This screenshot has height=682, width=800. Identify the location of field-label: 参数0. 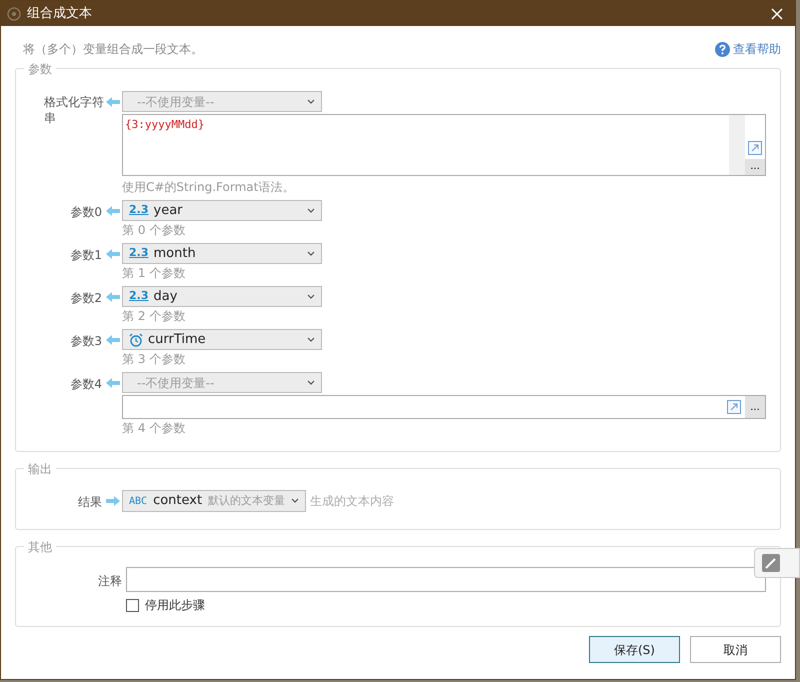
(86, 212).